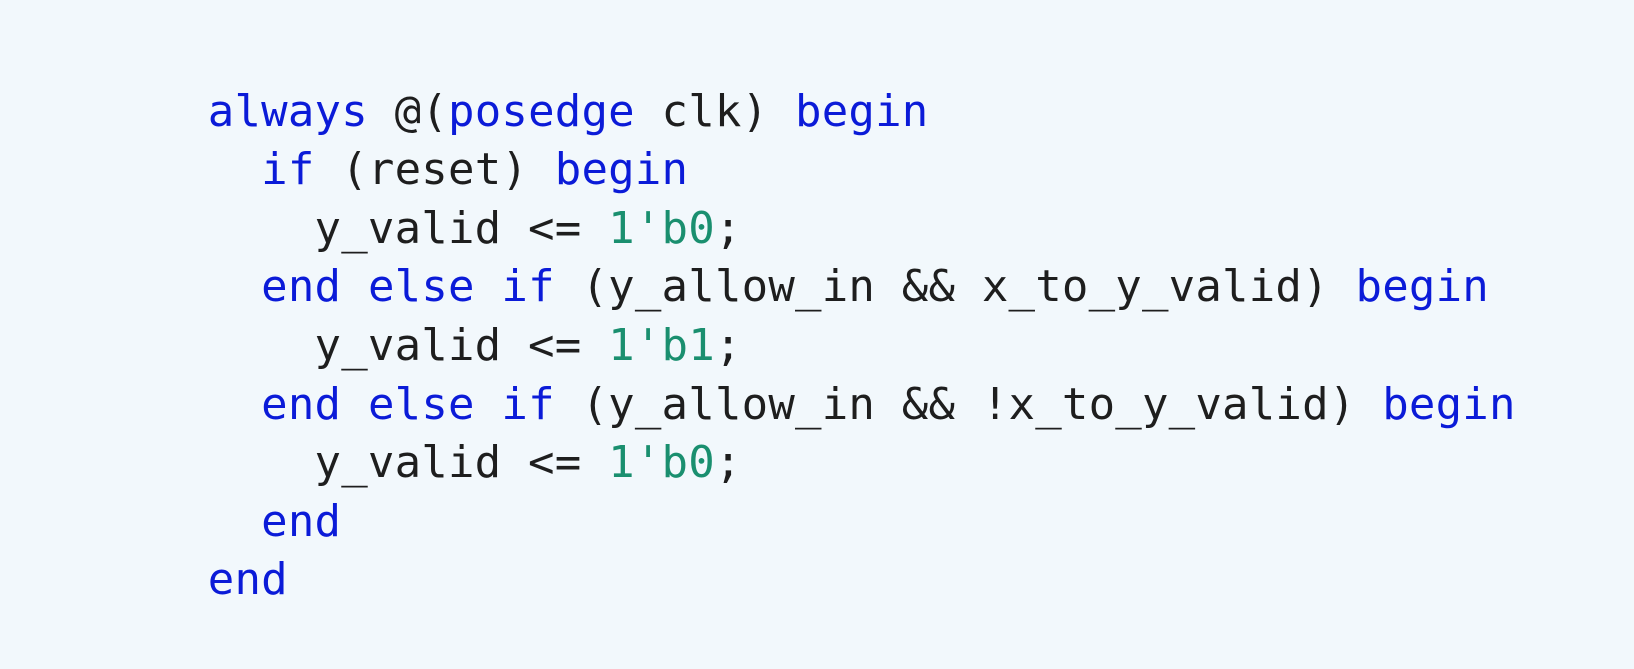  Describe the element at coordinates (955, 287) in the screenshot. I see `code-token: (y_allow_in && x_to_y_valid)` at that location.